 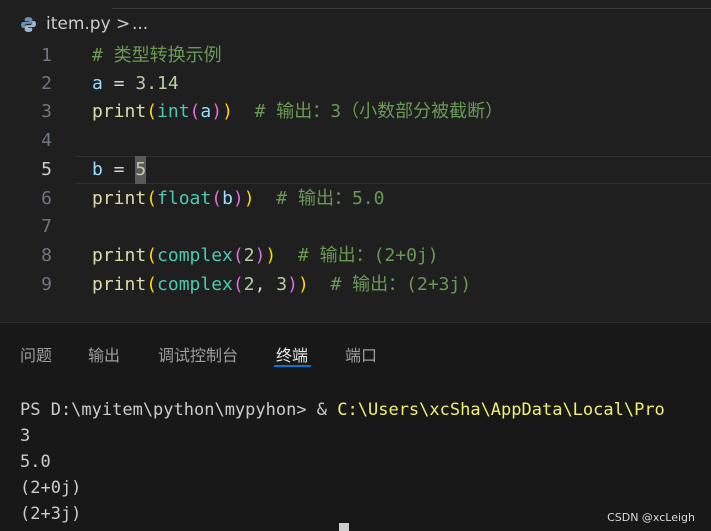 What do you see at coordinates (390, 284) in the screenshot?
I see `code-token: # 输出：(2+3j)` at bounding box center [390, 284].